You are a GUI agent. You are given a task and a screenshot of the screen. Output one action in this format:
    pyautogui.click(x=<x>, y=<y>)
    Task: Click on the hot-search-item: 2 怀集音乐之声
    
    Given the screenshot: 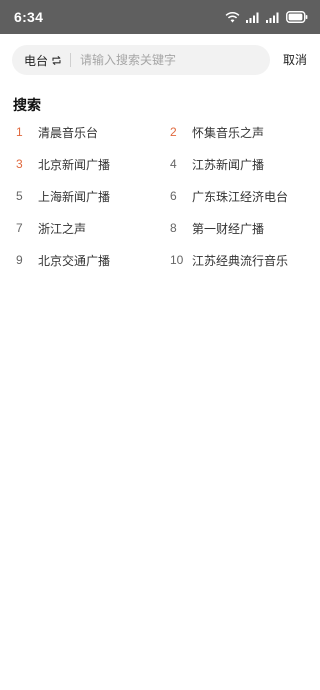 What is the action you would take?
    pyautogui.click(x=217, y=132)
    